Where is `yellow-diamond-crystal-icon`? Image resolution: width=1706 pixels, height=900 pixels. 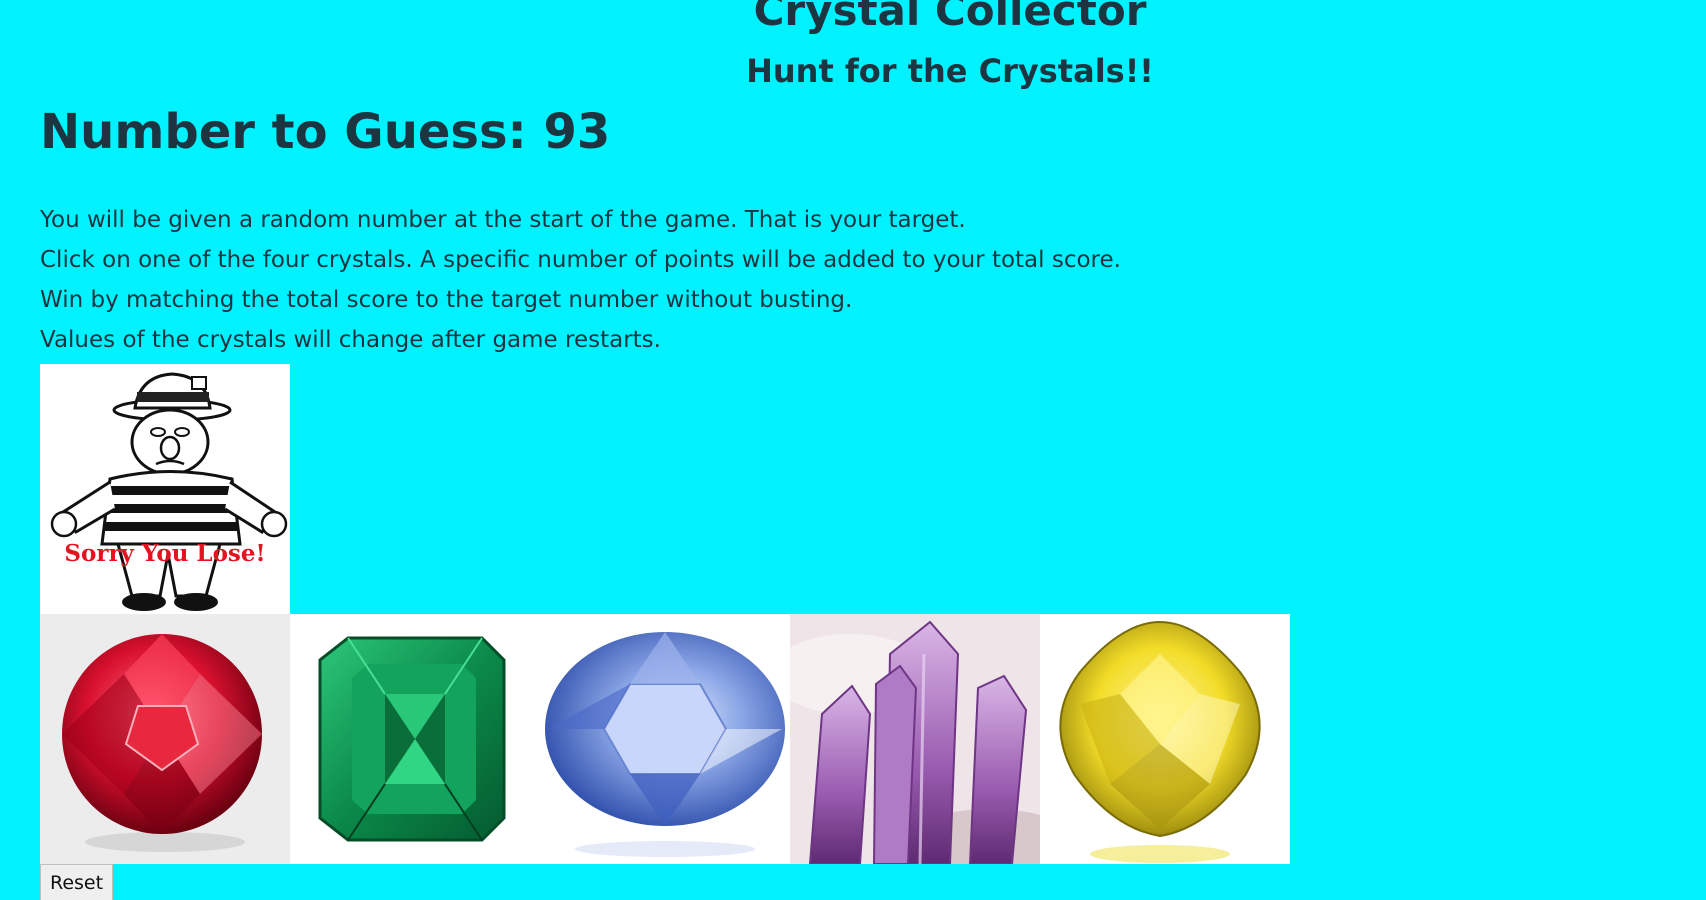 yellow-diamond-crystal-icon is located at coordinates (1160, 741).